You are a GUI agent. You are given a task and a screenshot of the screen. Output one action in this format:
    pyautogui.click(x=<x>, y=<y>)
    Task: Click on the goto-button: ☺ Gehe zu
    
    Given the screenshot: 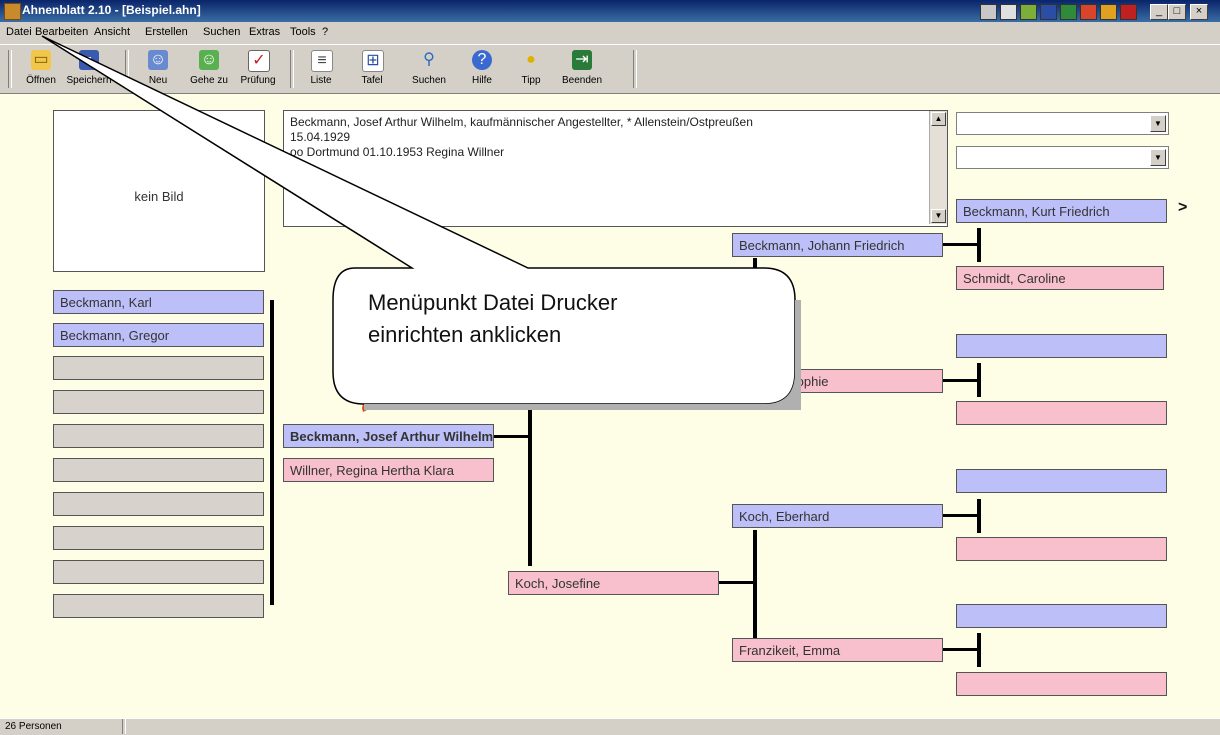 What is the action you would take?
    pyautogui.click(x=209, y=69)
    